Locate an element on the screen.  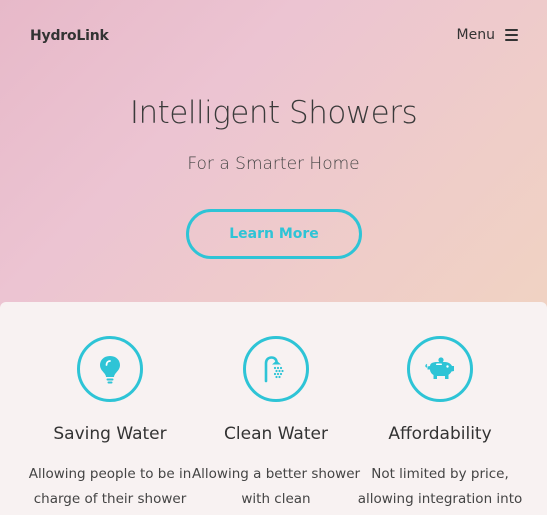
menu-button: Menu is located at coordinates (487, 35).